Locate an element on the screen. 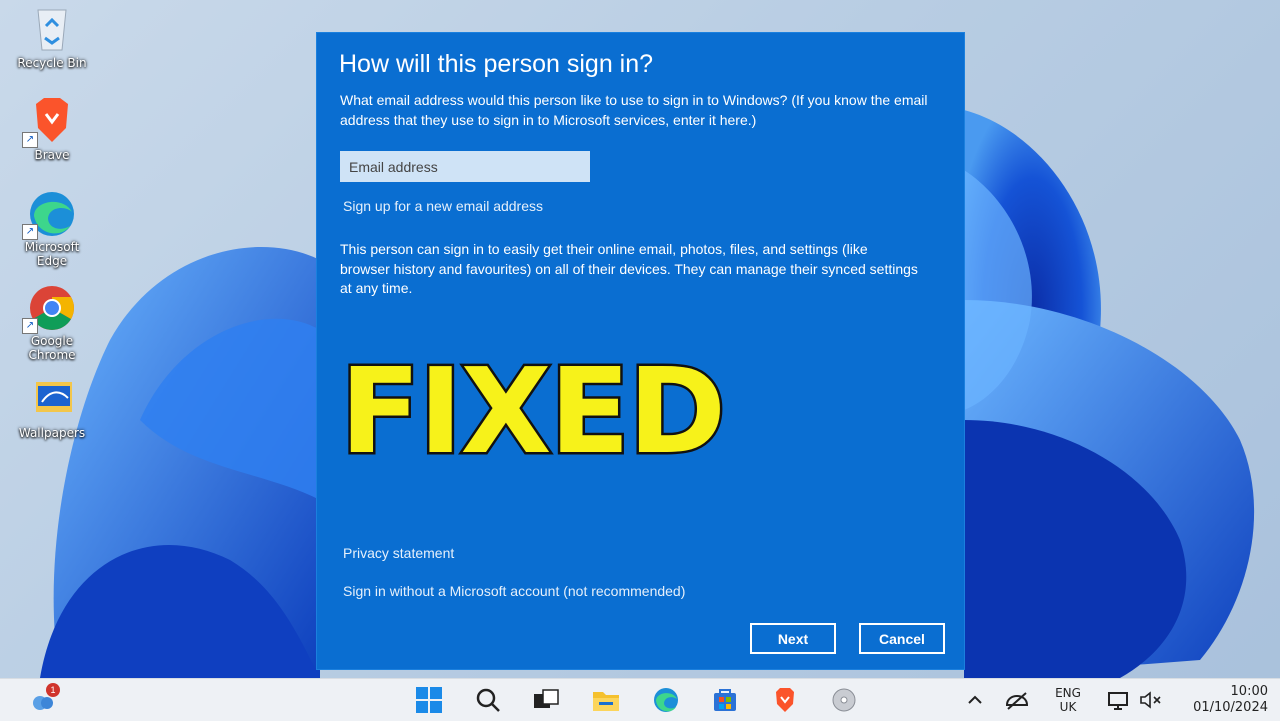 This screenshot has width=1280, height=721. desktop-icon-recycle-bin: Recycle Bin is located at coordinates (52, 36).